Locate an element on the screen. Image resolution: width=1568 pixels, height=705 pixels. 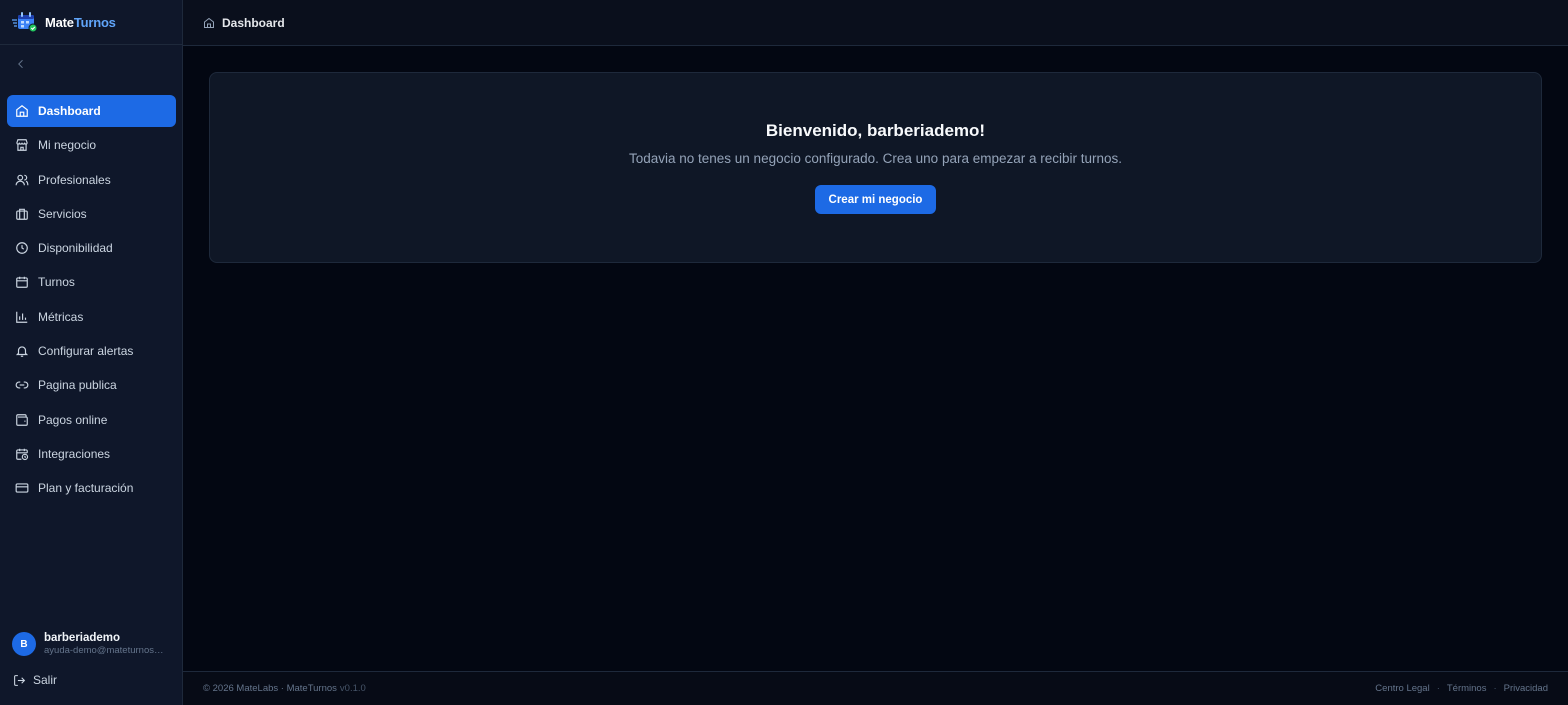
user-profile: B barberiademo ayuda-demo@mateturnos.com is located at coordinates (89, 644).